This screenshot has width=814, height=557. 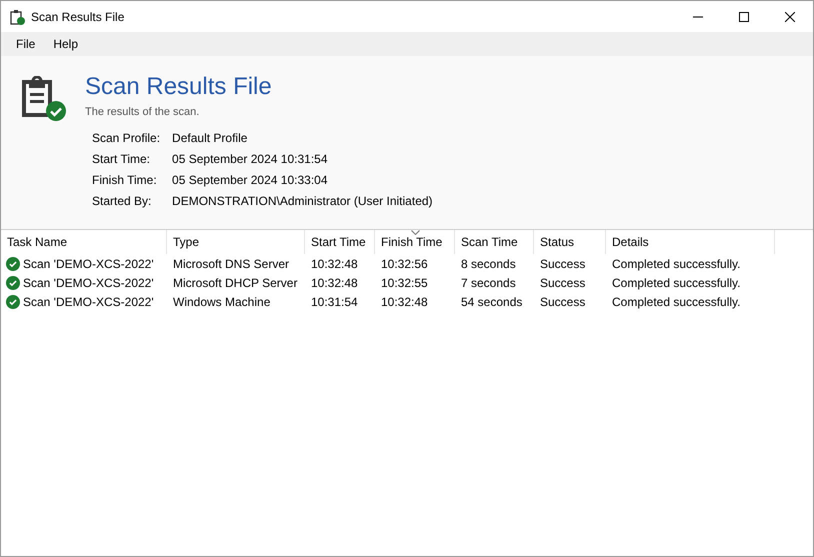 I want to click on field-label: Start Time:, so click(x=122, y=159).